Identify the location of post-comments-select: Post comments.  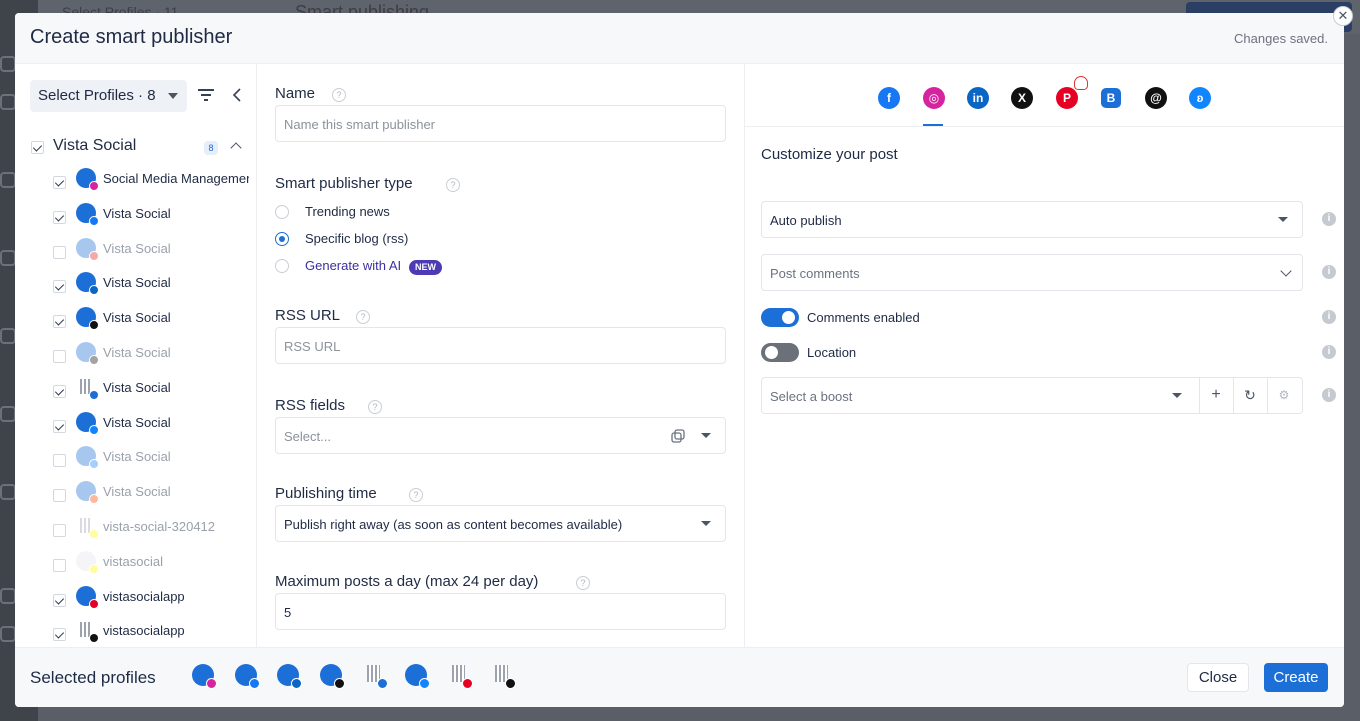
(1032, 272).